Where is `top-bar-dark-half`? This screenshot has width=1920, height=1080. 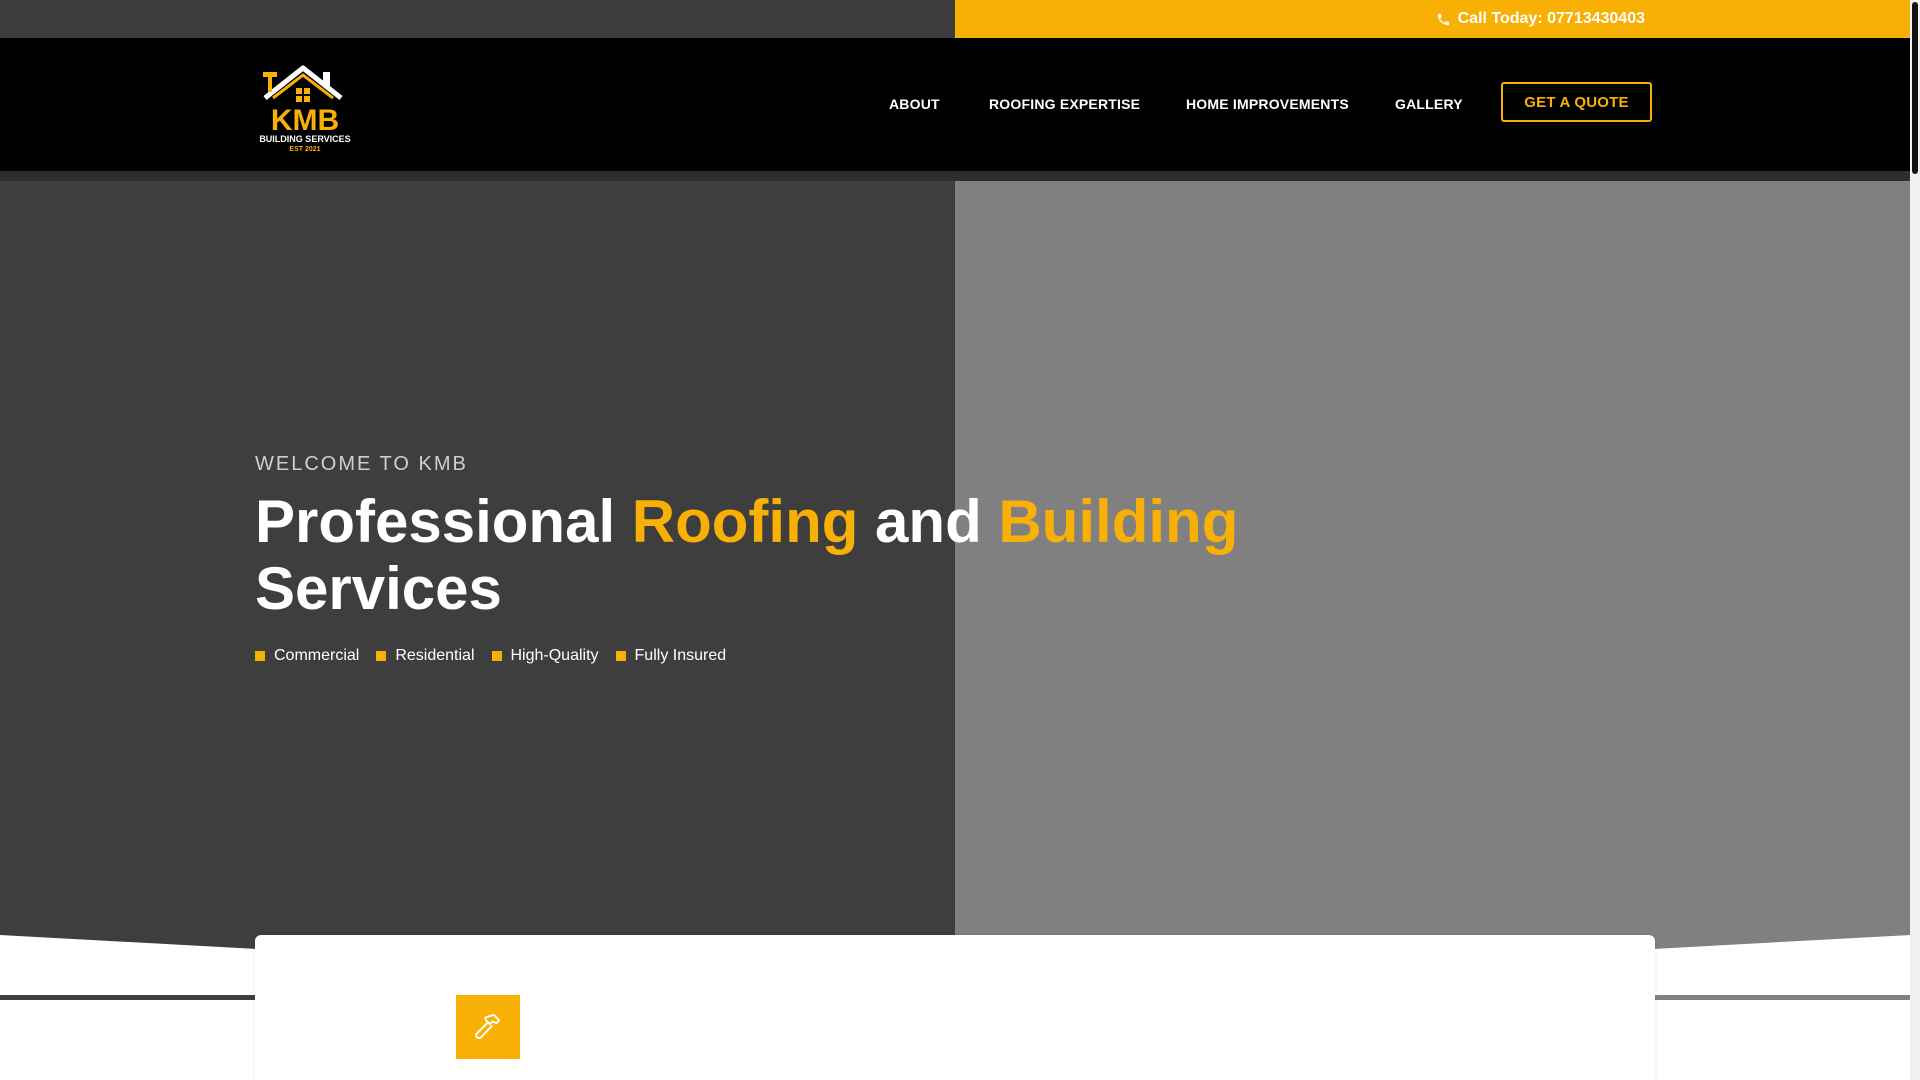
top-bar-dark-half is located at coordinates (477, 19).